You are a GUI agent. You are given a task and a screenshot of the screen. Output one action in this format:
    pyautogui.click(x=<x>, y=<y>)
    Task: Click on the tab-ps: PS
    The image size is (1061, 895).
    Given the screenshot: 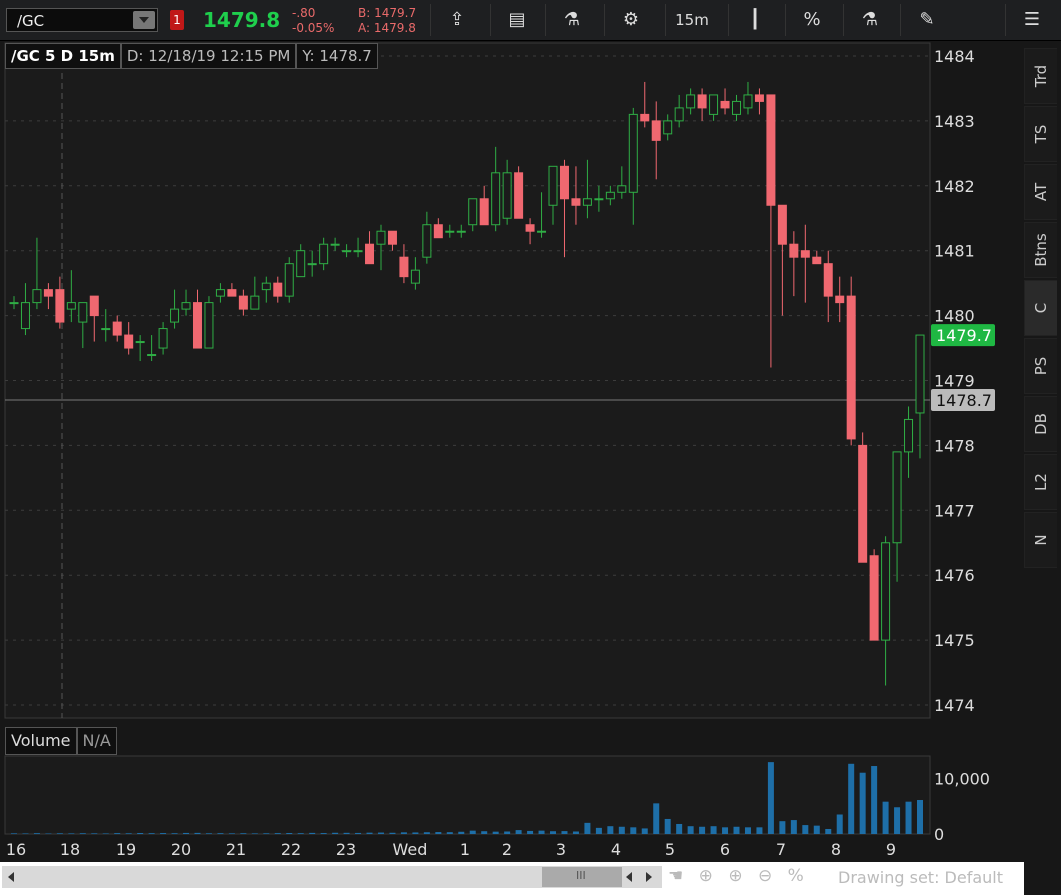 What is the action you would take?
    pyautogui.click(x=1040, y=366)
    